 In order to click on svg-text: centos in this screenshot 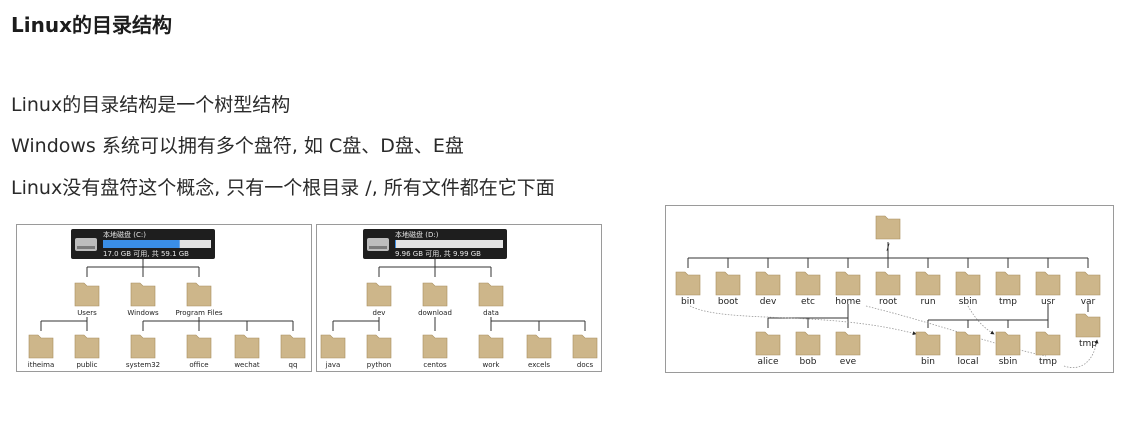, I will do `click(435, 365)`.